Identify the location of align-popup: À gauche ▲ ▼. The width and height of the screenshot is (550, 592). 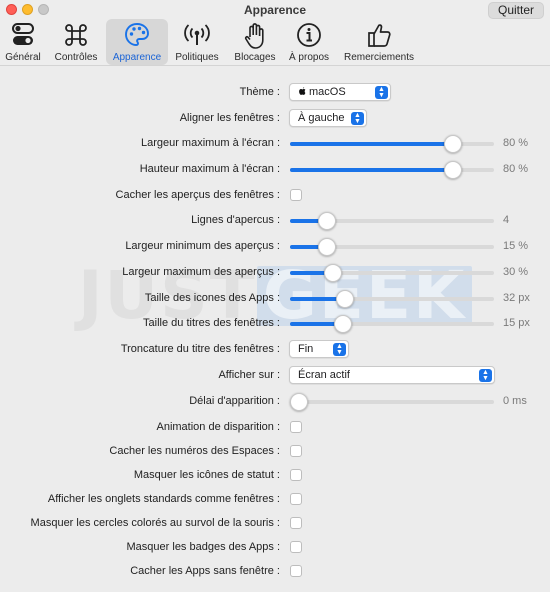
(328, 118).